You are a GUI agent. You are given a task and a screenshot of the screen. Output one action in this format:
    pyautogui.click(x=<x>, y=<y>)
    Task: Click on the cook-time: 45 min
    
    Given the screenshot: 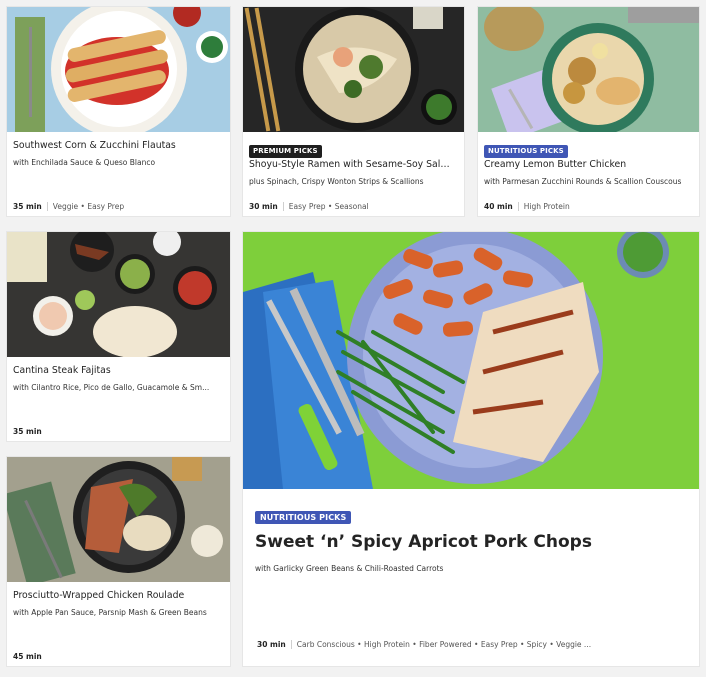 What is the action you would take?
    pyautogui.click(x=27, y=656)
    